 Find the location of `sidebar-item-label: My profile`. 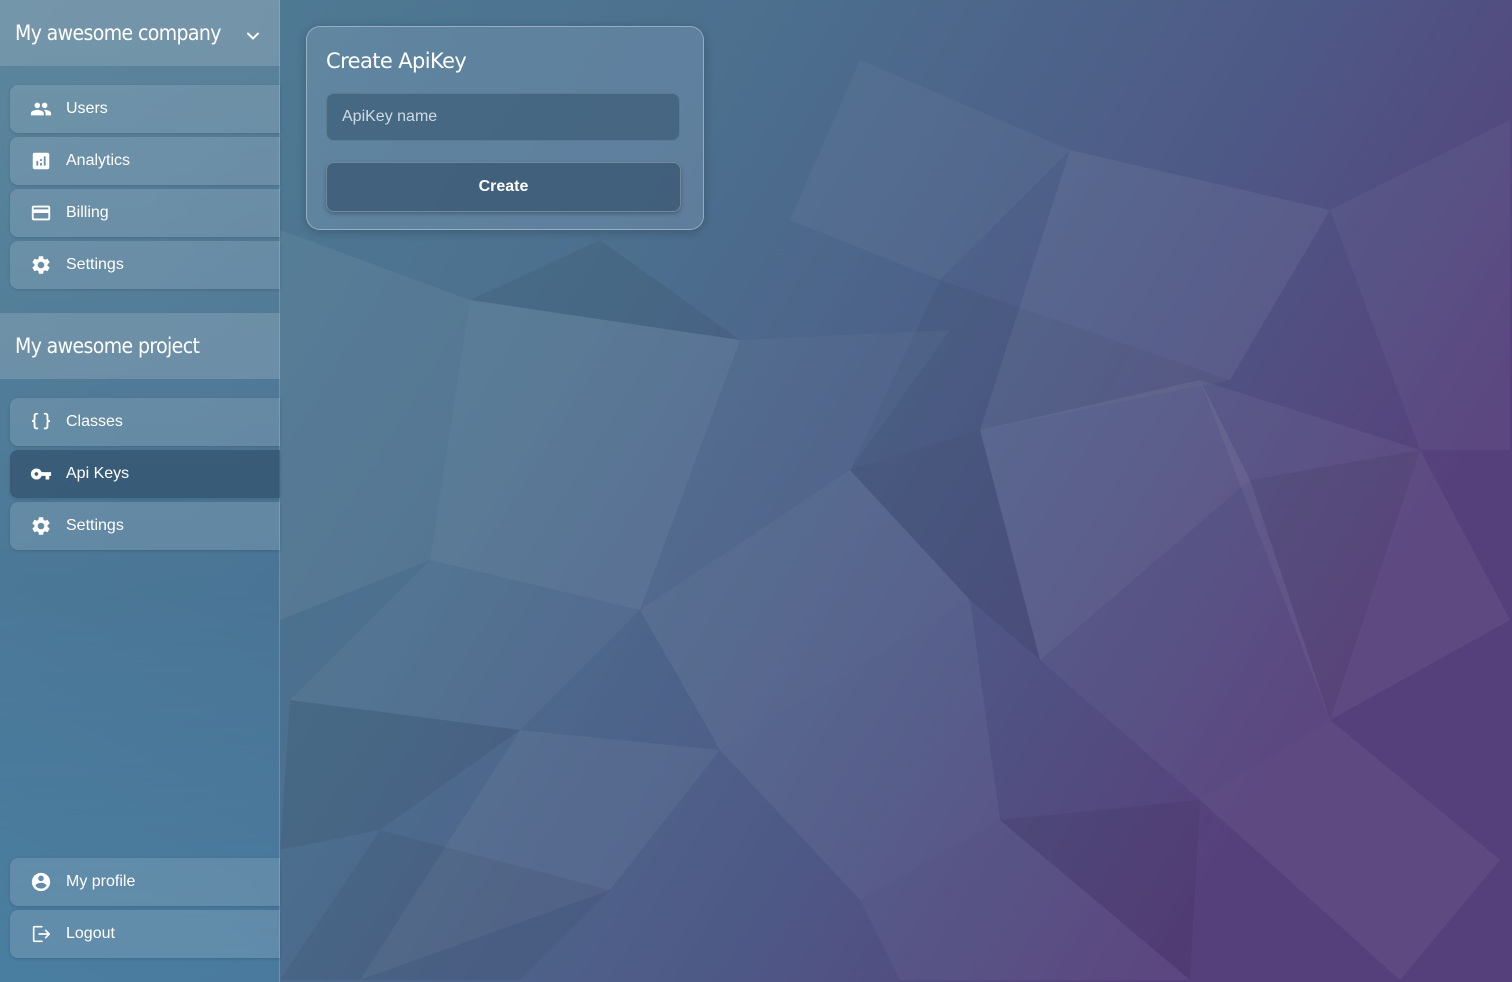

sidebar-item-label: My profile is located at coordinates (101, 881).